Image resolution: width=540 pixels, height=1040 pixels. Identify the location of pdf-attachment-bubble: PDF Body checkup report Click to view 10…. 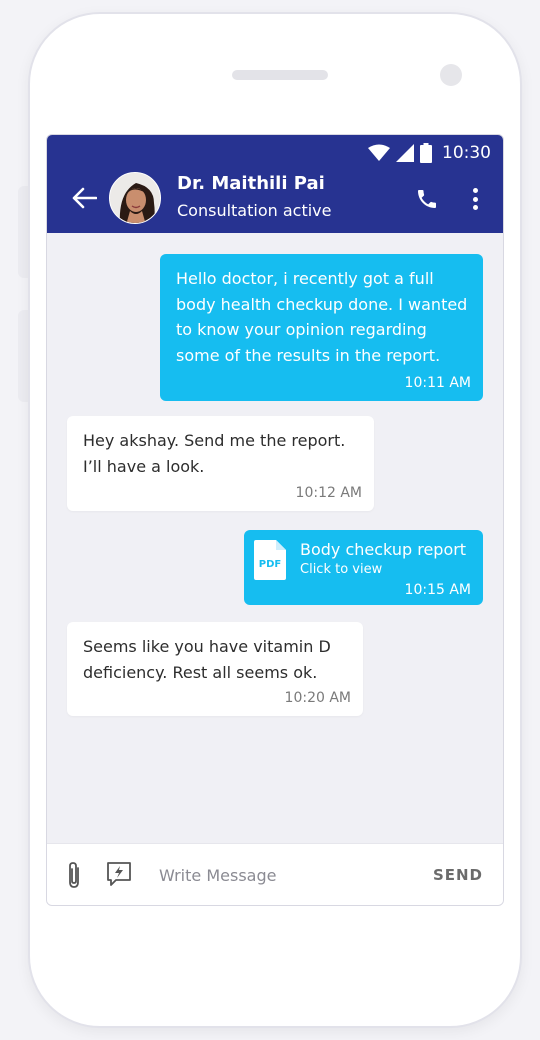
(363, 567).